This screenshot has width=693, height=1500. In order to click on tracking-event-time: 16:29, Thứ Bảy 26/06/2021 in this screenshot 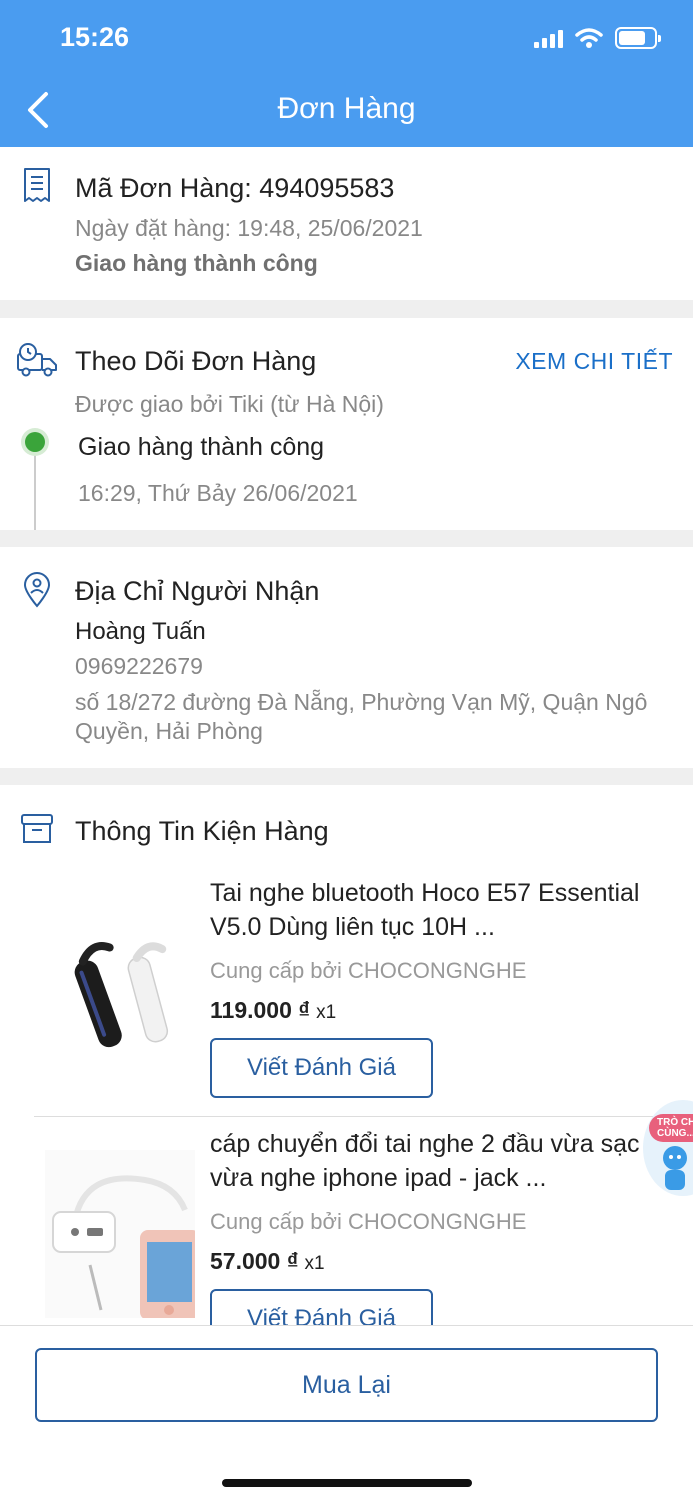, I will do `click(218, 493)`.